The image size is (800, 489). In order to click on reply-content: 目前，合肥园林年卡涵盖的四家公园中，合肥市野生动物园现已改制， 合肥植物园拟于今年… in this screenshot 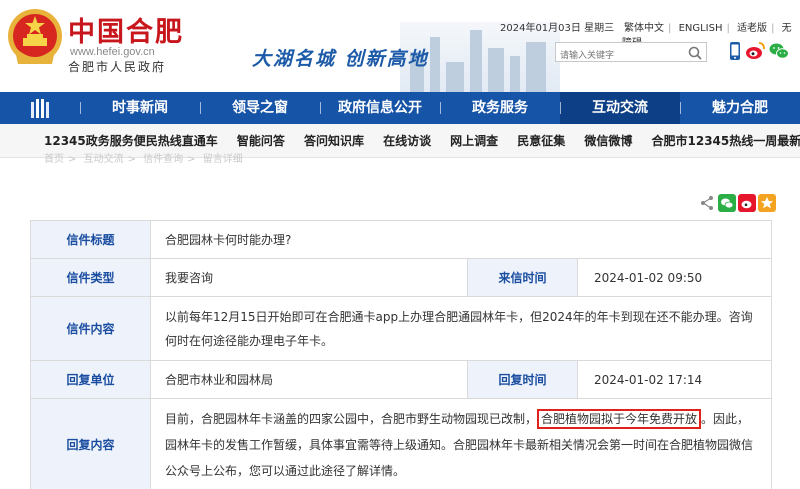, I will do `click(461, 443)`.